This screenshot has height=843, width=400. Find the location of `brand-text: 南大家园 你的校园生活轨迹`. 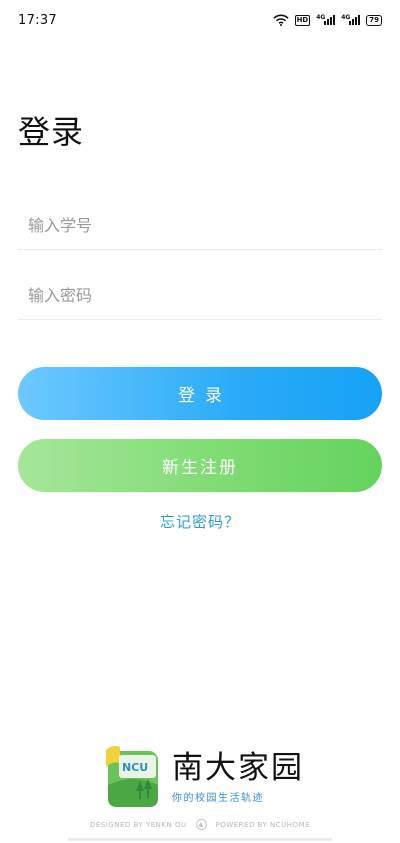

brand-text: 南大家园 你的校园生活轨迹 is located at coordinates (238, 777).